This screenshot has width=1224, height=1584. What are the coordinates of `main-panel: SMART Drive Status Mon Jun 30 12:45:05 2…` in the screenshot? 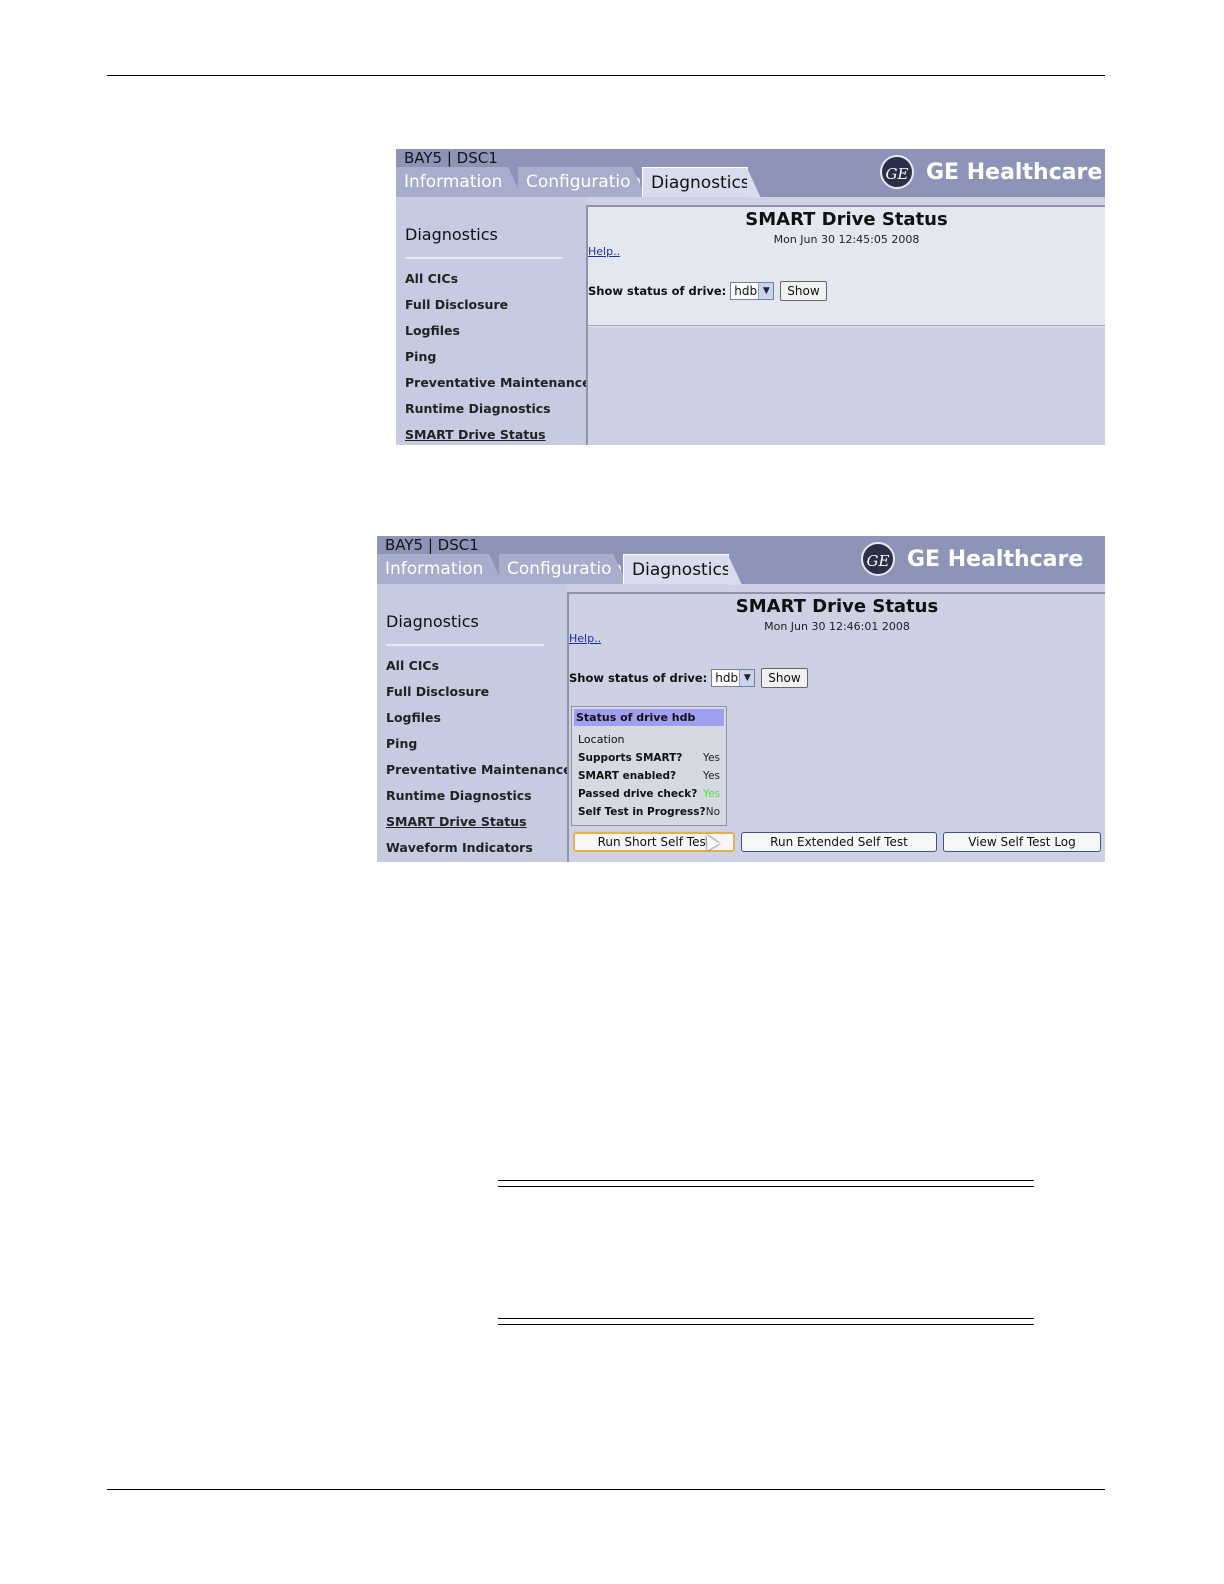 It's located at (845, 325).